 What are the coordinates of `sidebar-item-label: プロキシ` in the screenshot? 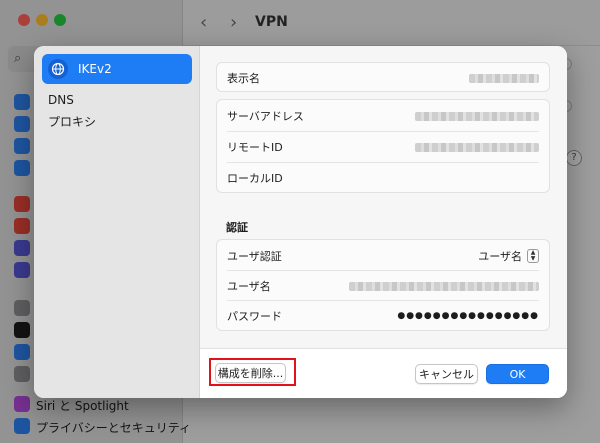 It's located at (72, 121).